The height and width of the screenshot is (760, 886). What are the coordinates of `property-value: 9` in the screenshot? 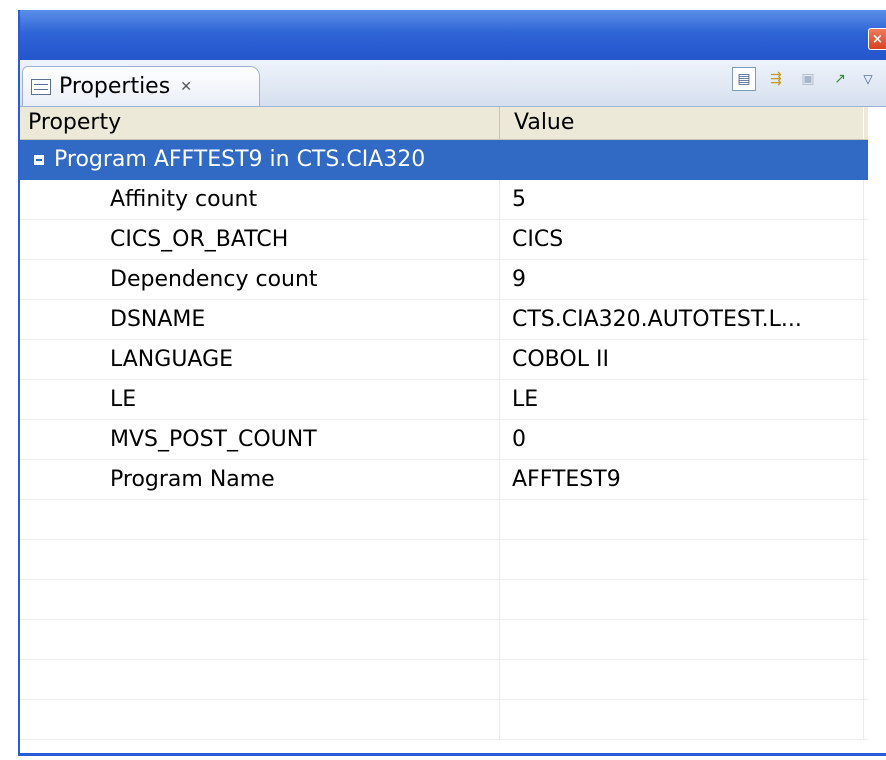 It's located at (682, 280).